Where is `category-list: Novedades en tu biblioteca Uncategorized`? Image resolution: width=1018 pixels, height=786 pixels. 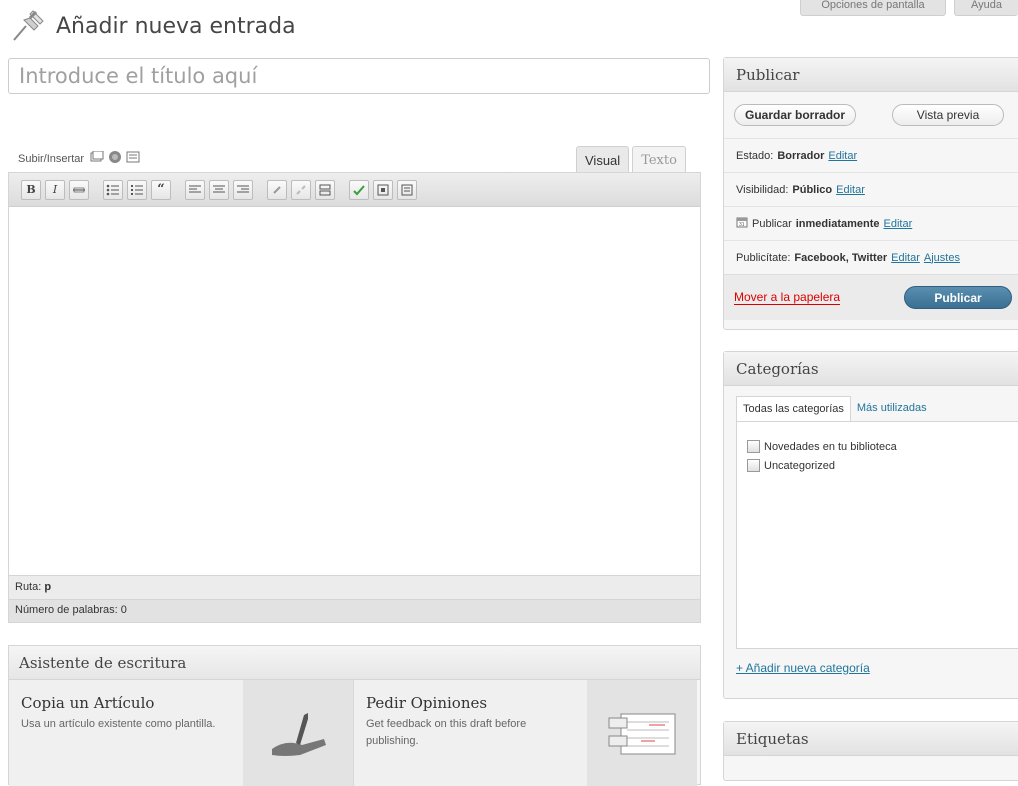 category-list: Novedades en tu biblioteca Uncategorized is located at coordinates (877, 535).